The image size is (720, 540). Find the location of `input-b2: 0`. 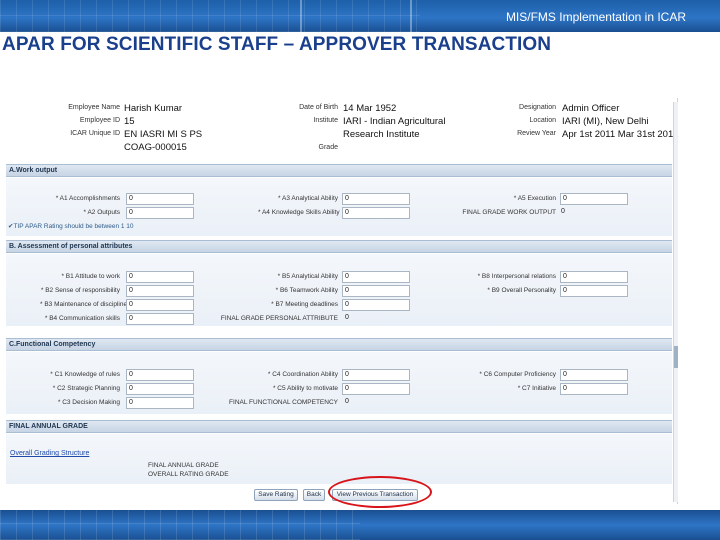

input-b2: 0 is located at coordinates (160, 291).